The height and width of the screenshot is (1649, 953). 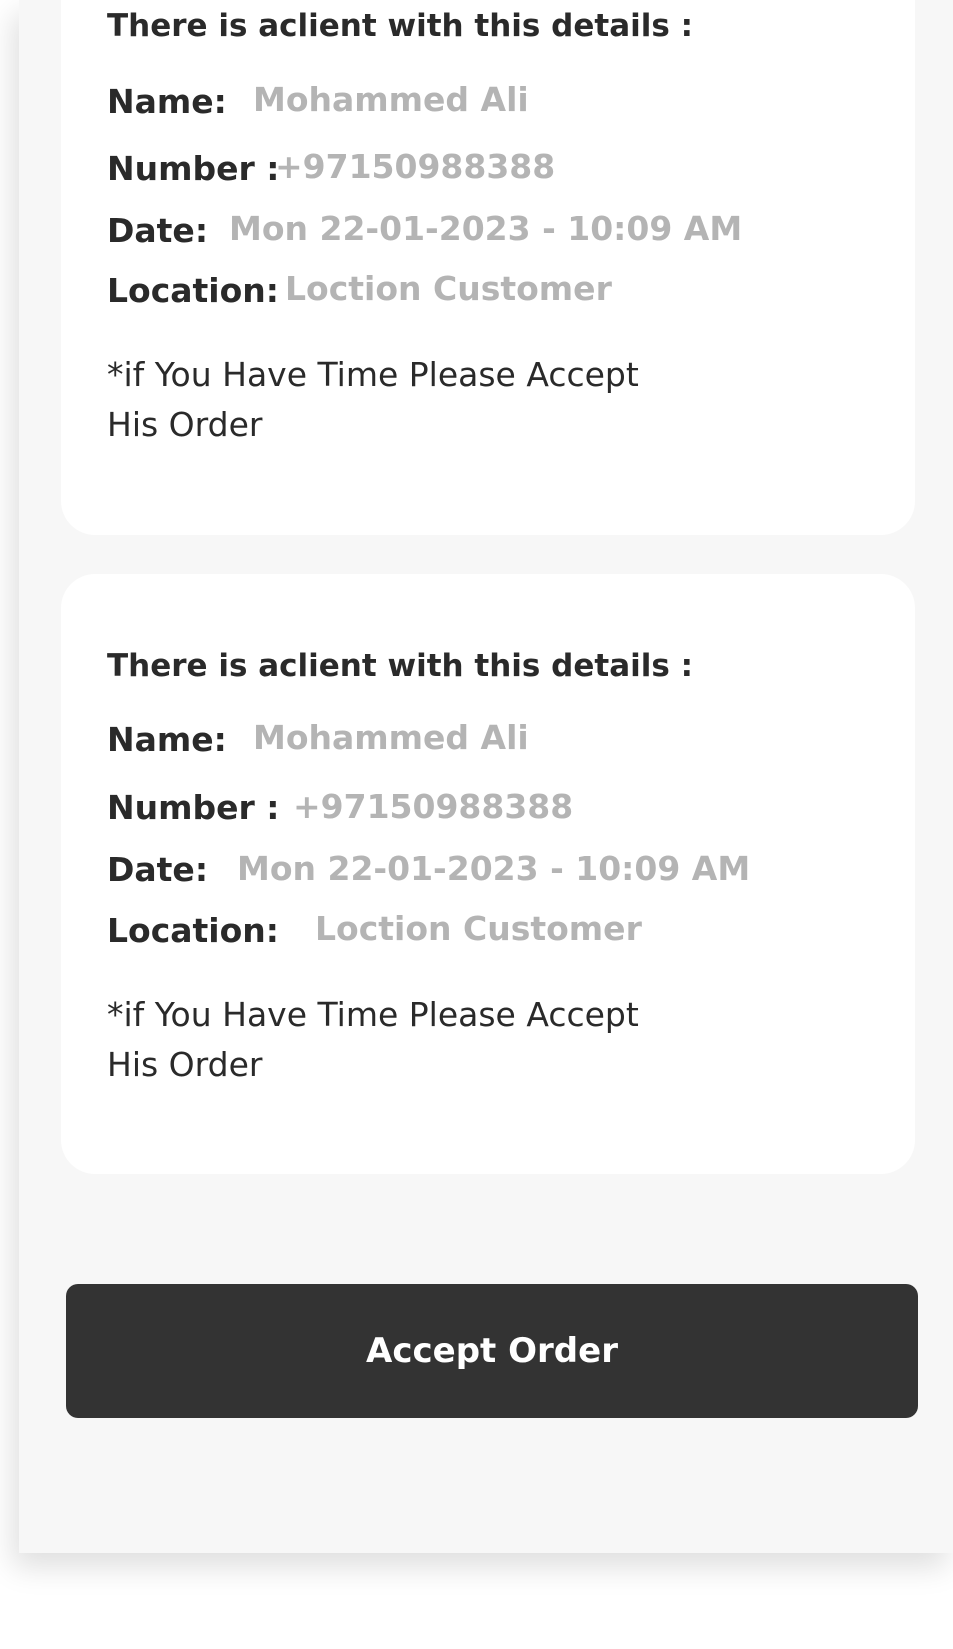 What do you see at coordinates (492, 1351) in the screenshot?
I see `accept-order-button: Accept Order` at bounding box center [492, 1351].